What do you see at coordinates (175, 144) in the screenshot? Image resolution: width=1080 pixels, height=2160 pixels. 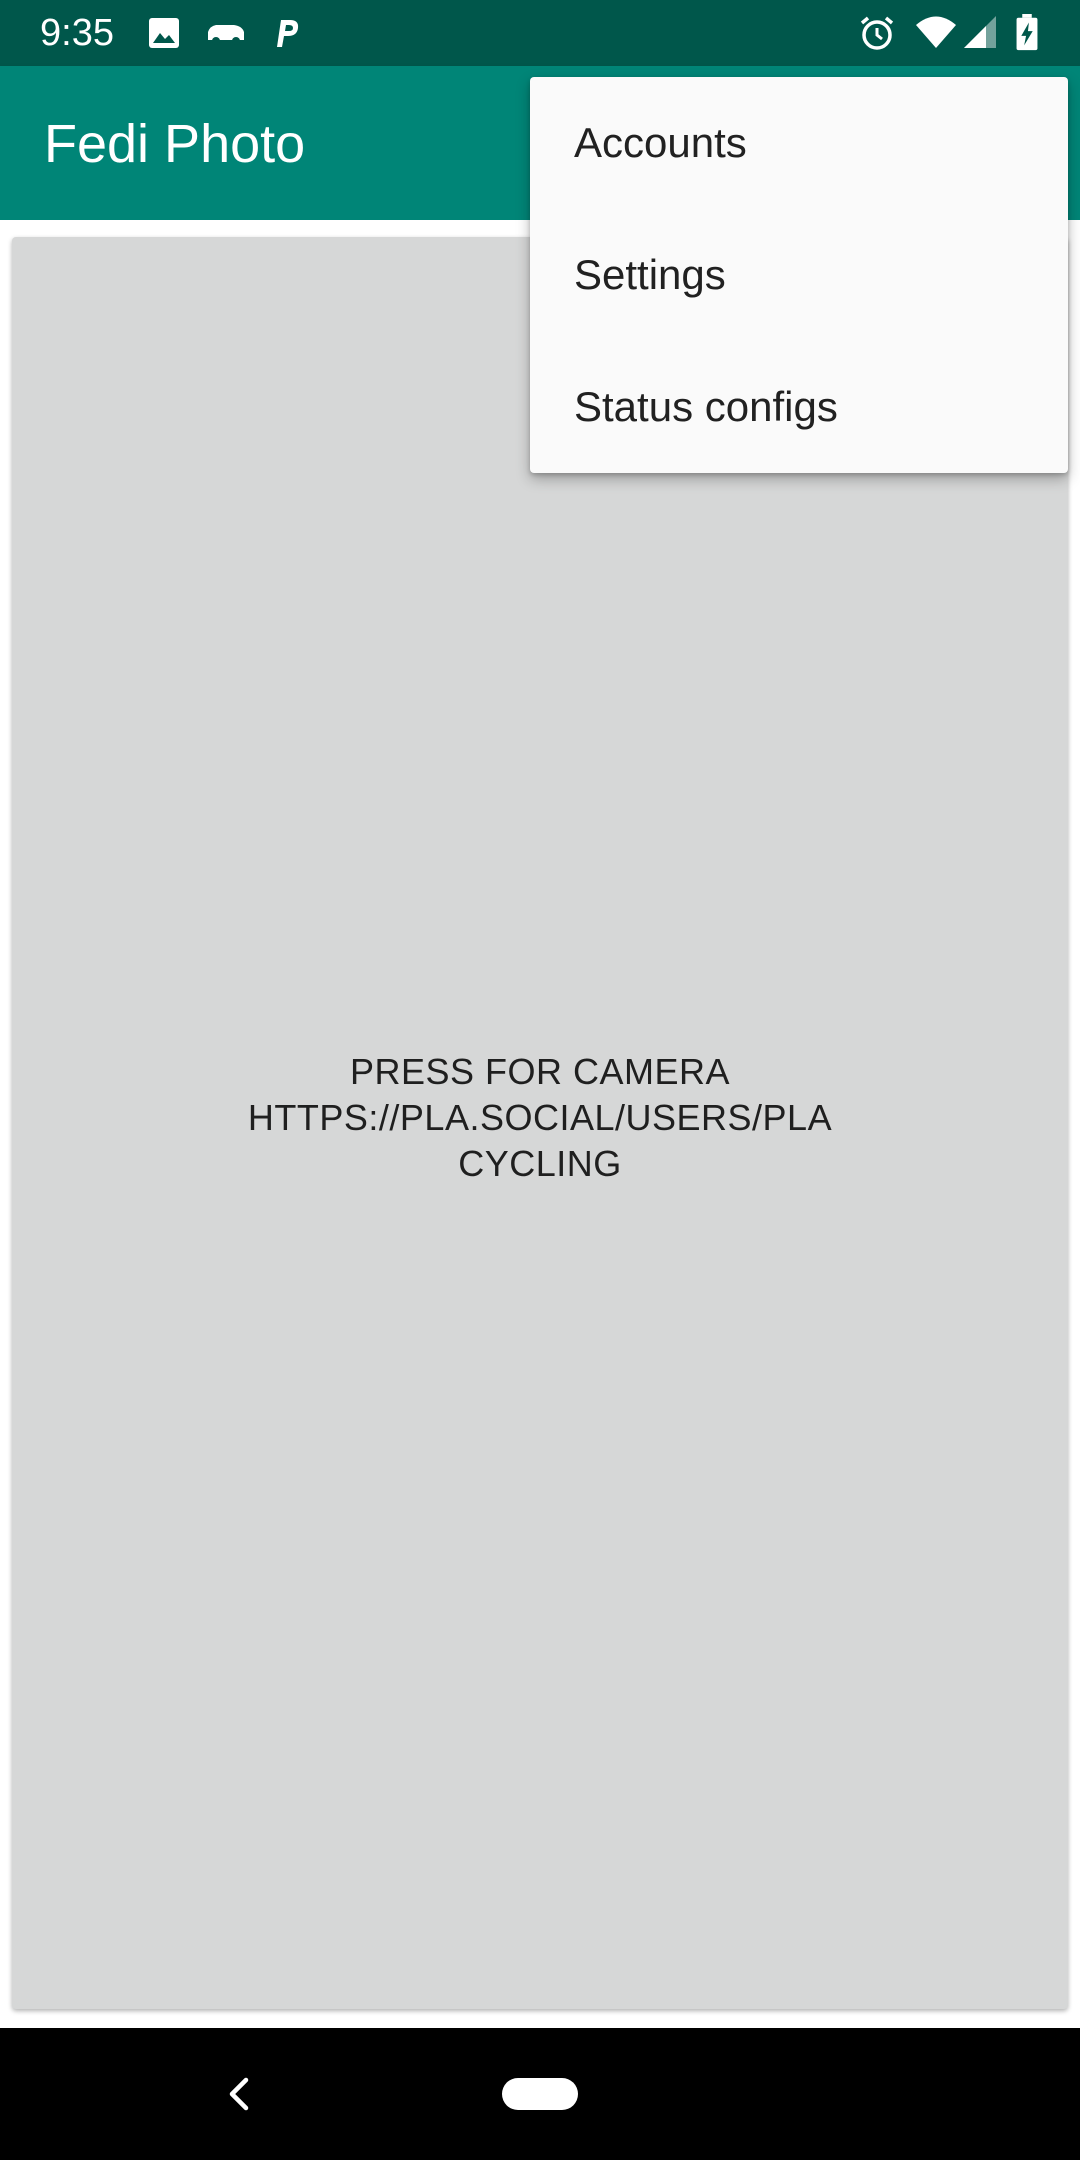 I see `app-title: Fedi Photo` at bounding box center [175, 144].